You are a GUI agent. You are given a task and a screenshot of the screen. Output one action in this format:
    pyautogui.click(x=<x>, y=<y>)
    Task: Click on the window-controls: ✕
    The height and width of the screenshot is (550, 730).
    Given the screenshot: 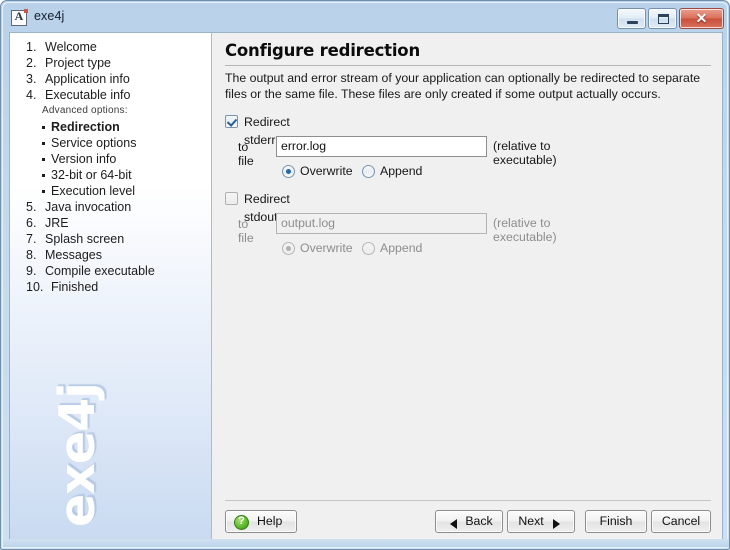 What is the action you would take?
    pyautogui.click(x=669, y=18)
    